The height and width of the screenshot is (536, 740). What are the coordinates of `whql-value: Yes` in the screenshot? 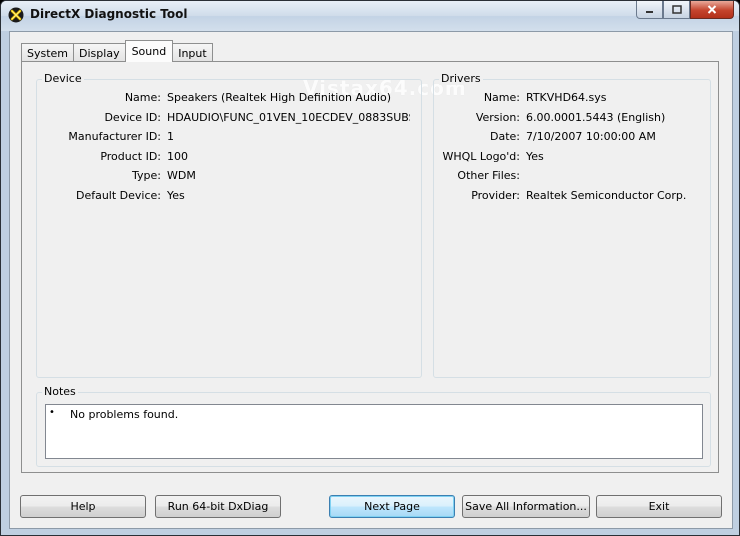 It's located at (535, 156).